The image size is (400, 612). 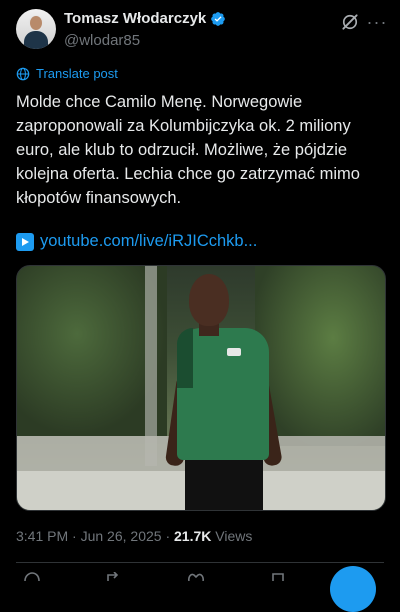 I want to click on views-count: 21.7K, so click(x=193, y=536).